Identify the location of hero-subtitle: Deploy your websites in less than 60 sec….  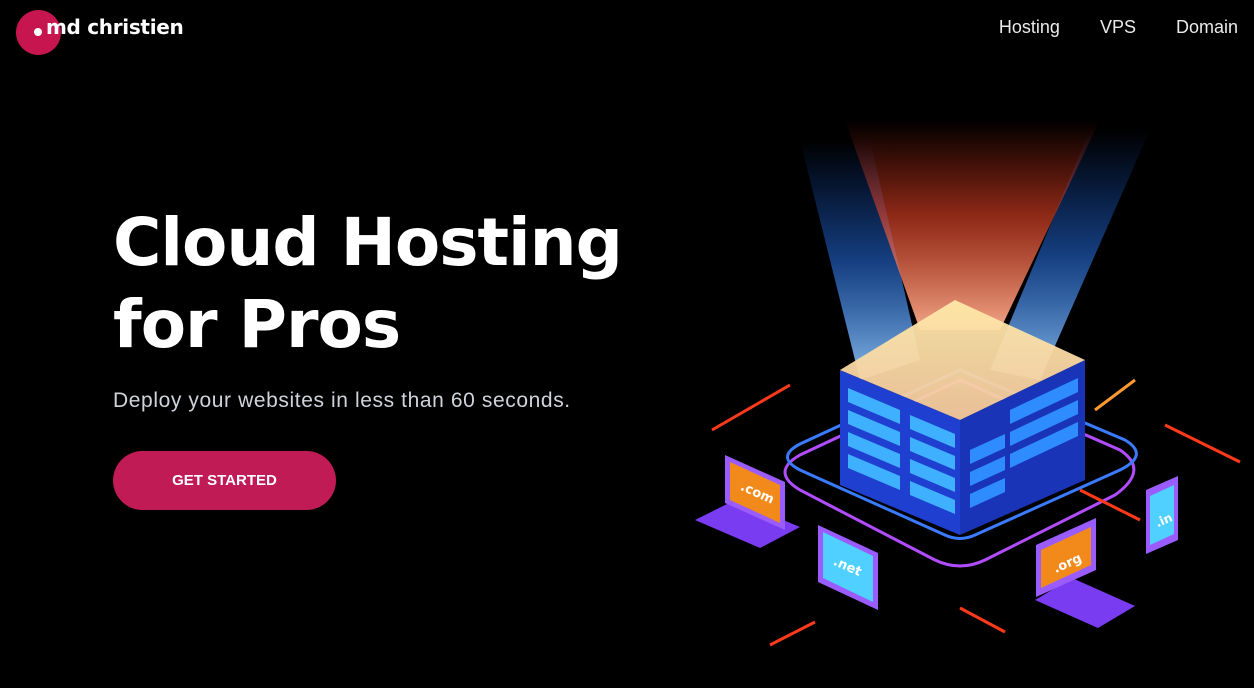
(342, 400).